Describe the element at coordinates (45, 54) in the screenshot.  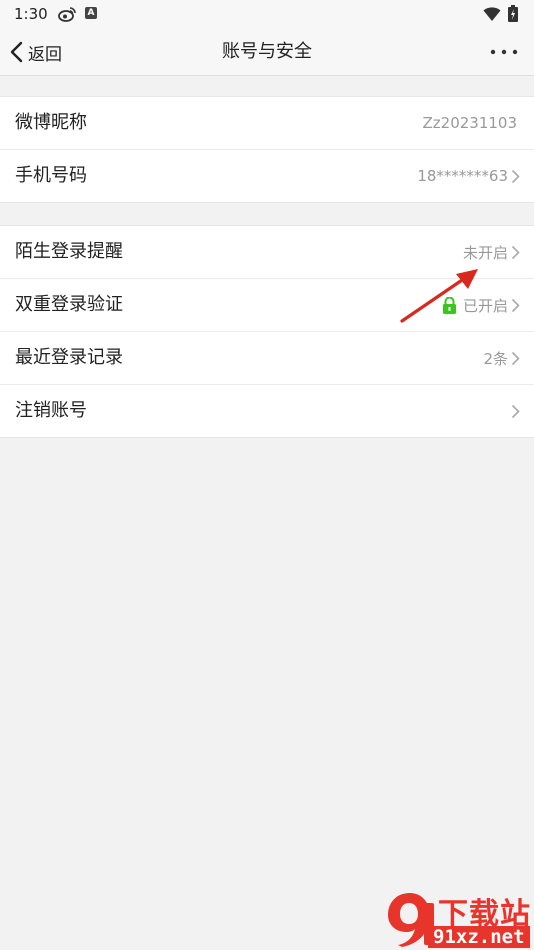
I see `back-label: 返回` at that location.